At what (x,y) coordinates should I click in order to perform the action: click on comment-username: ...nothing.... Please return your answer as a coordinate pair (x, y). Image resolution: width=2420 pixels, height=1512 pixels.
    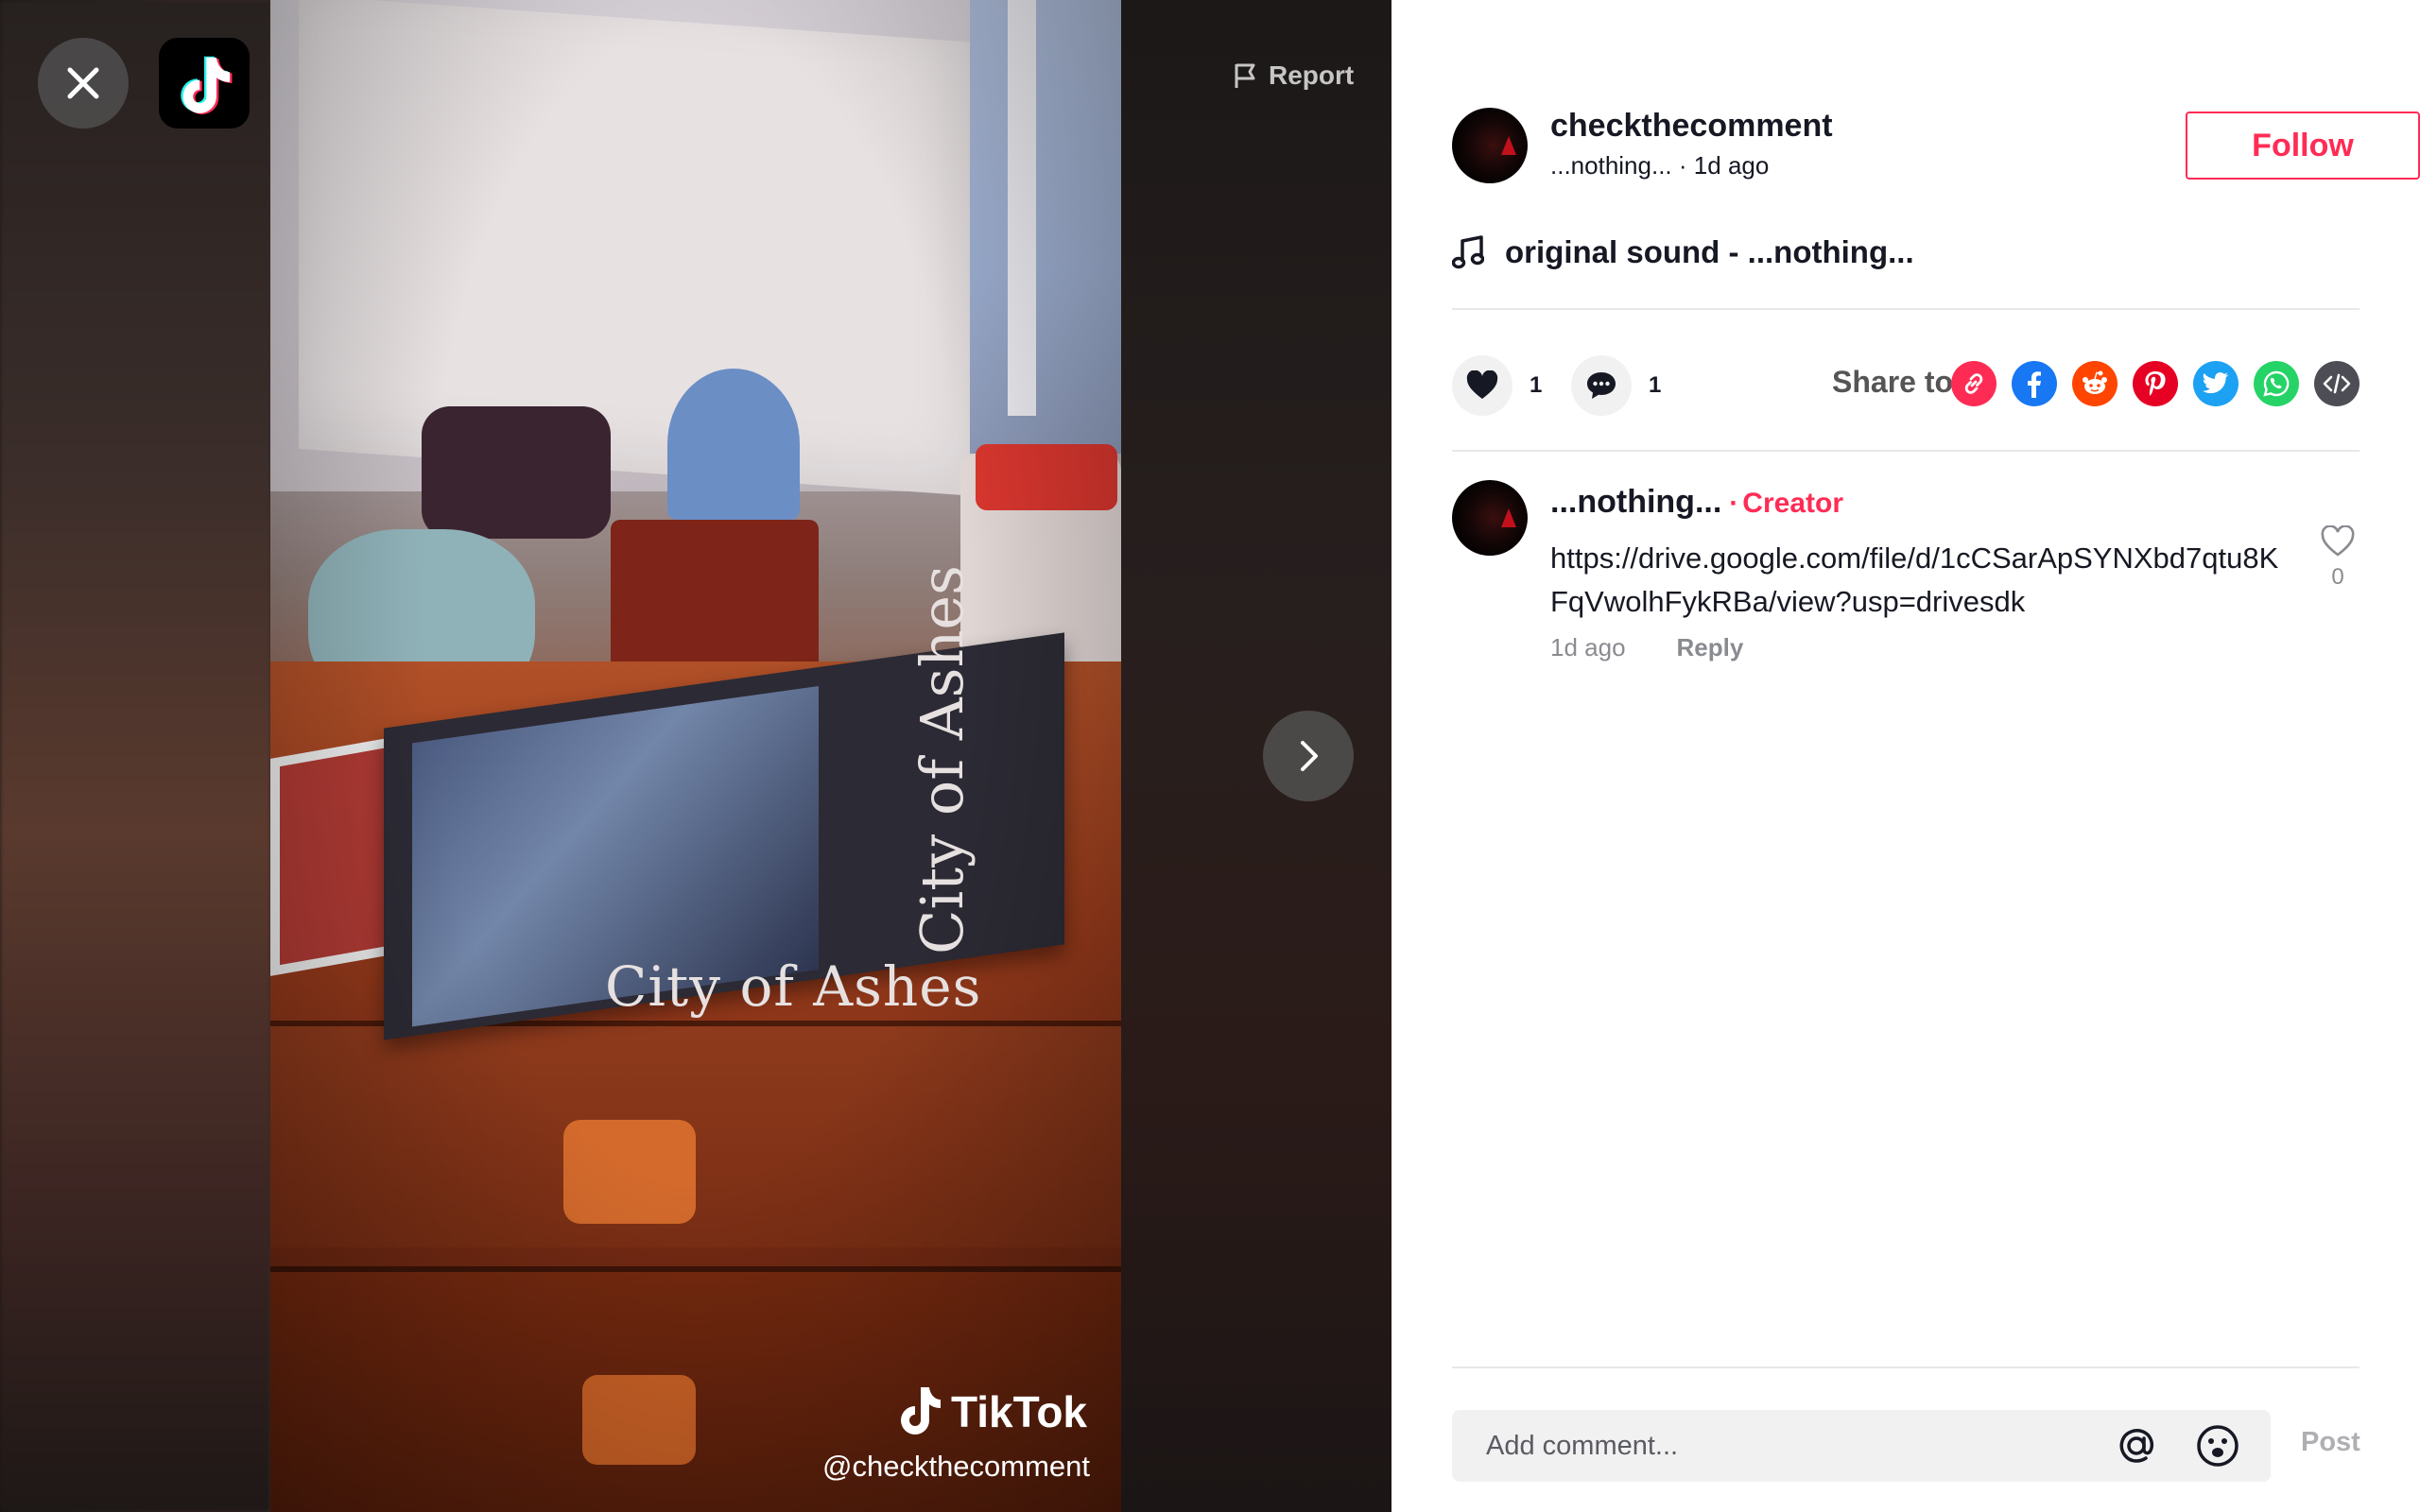
    Looking at the image, I should click on (1635, 502).